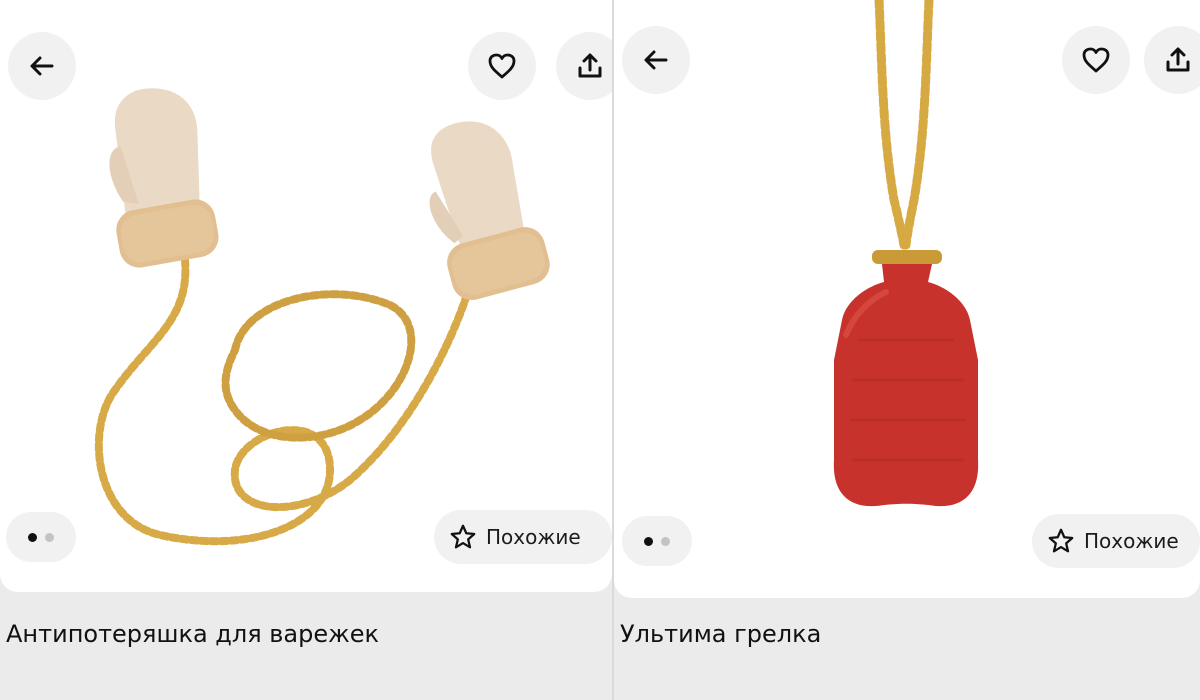 The image size is (1200, 700). What do you see at coordinates (917, 125) in the screenshot?
I see `necklace-chain-right` at bounding box center [917, 125].